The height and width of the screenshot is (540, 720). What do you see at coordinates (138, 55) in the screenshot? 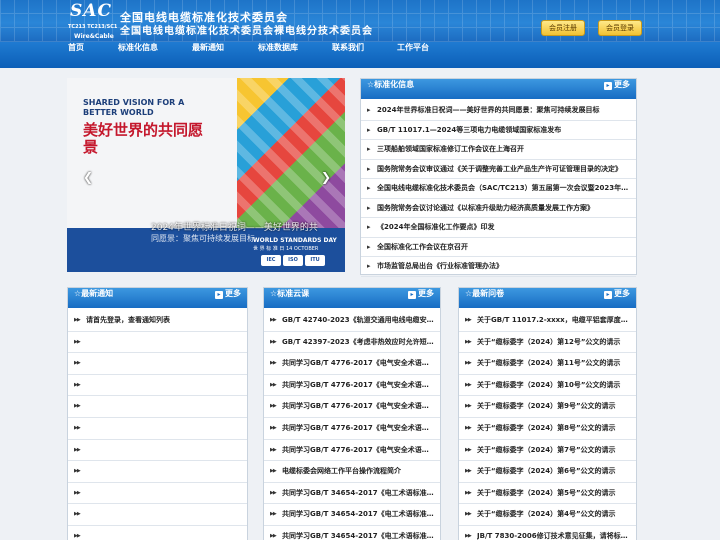
I see `nav-standardization-info: 标准化信息` at bounding box center [138, 55].